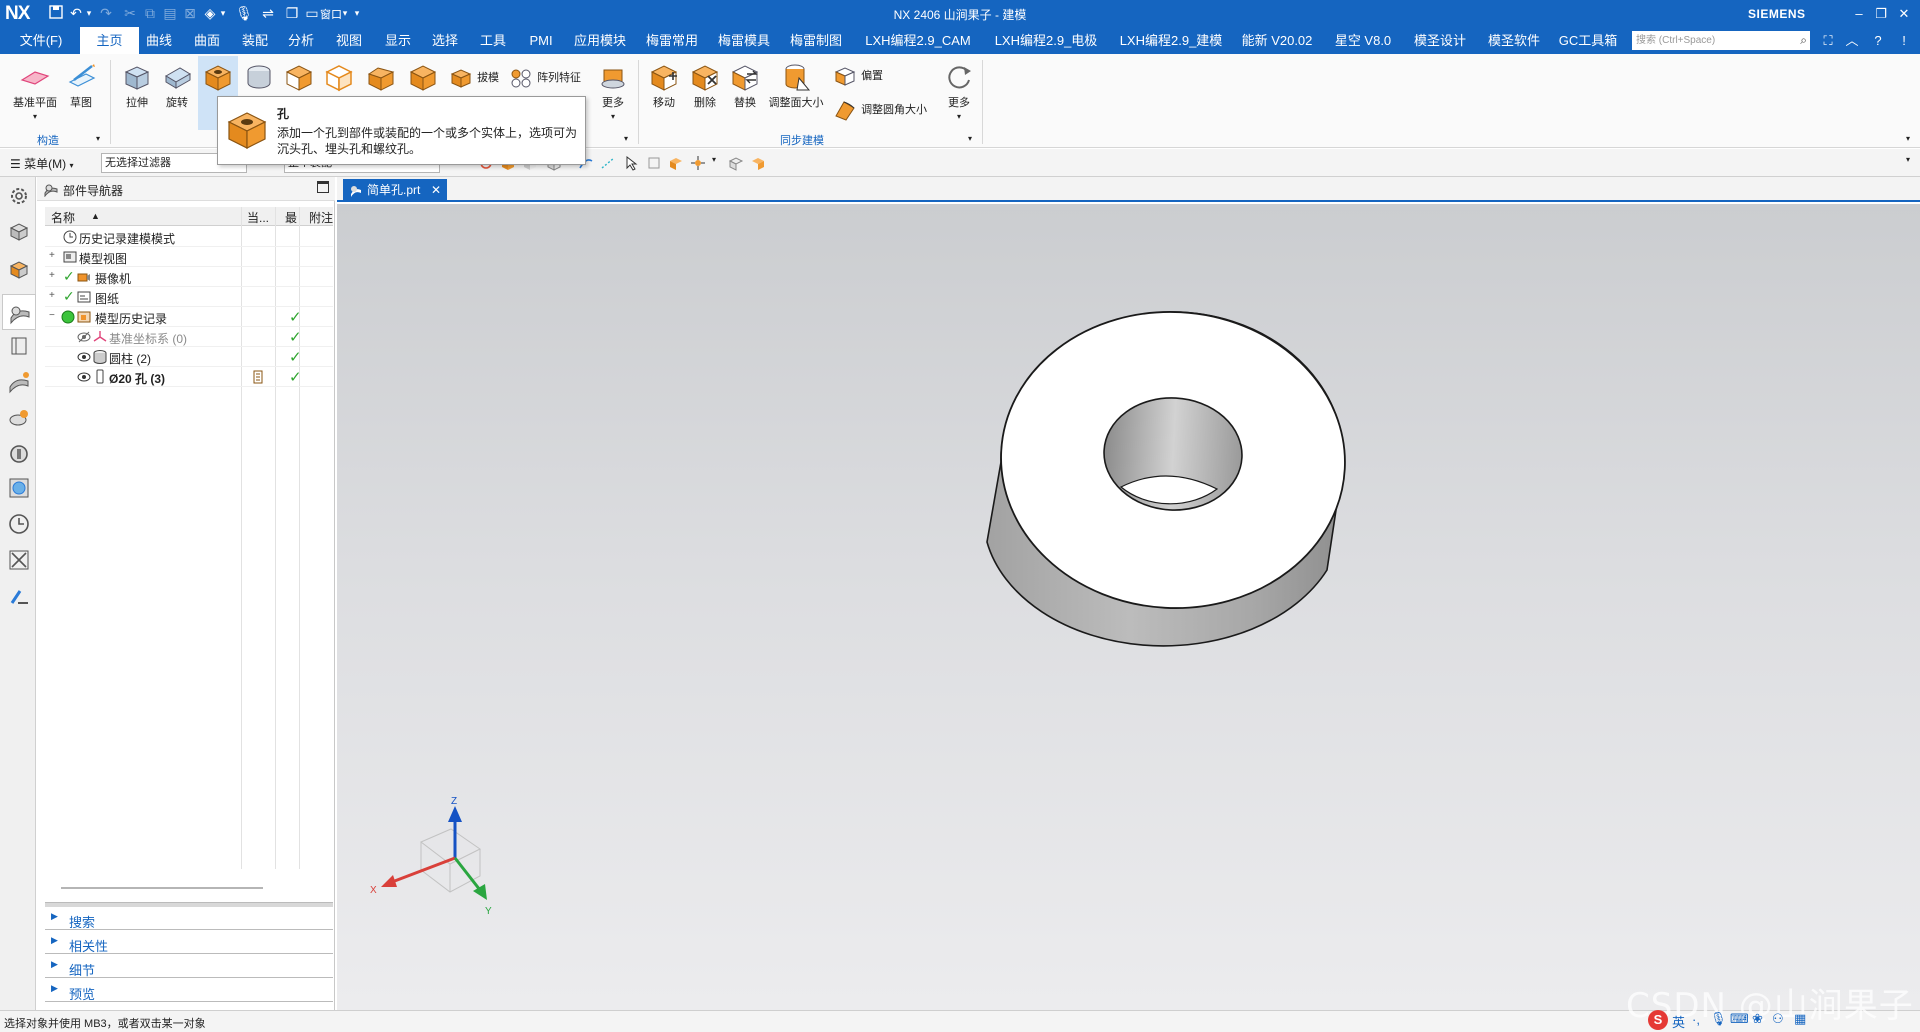 The height and width of the screenshot is (1032, 1920). What do you see at coordinates (970, 138) in the screenshot?
I see `sync-group-dropdown-icon: ▾` at bounding box center [970, 138].